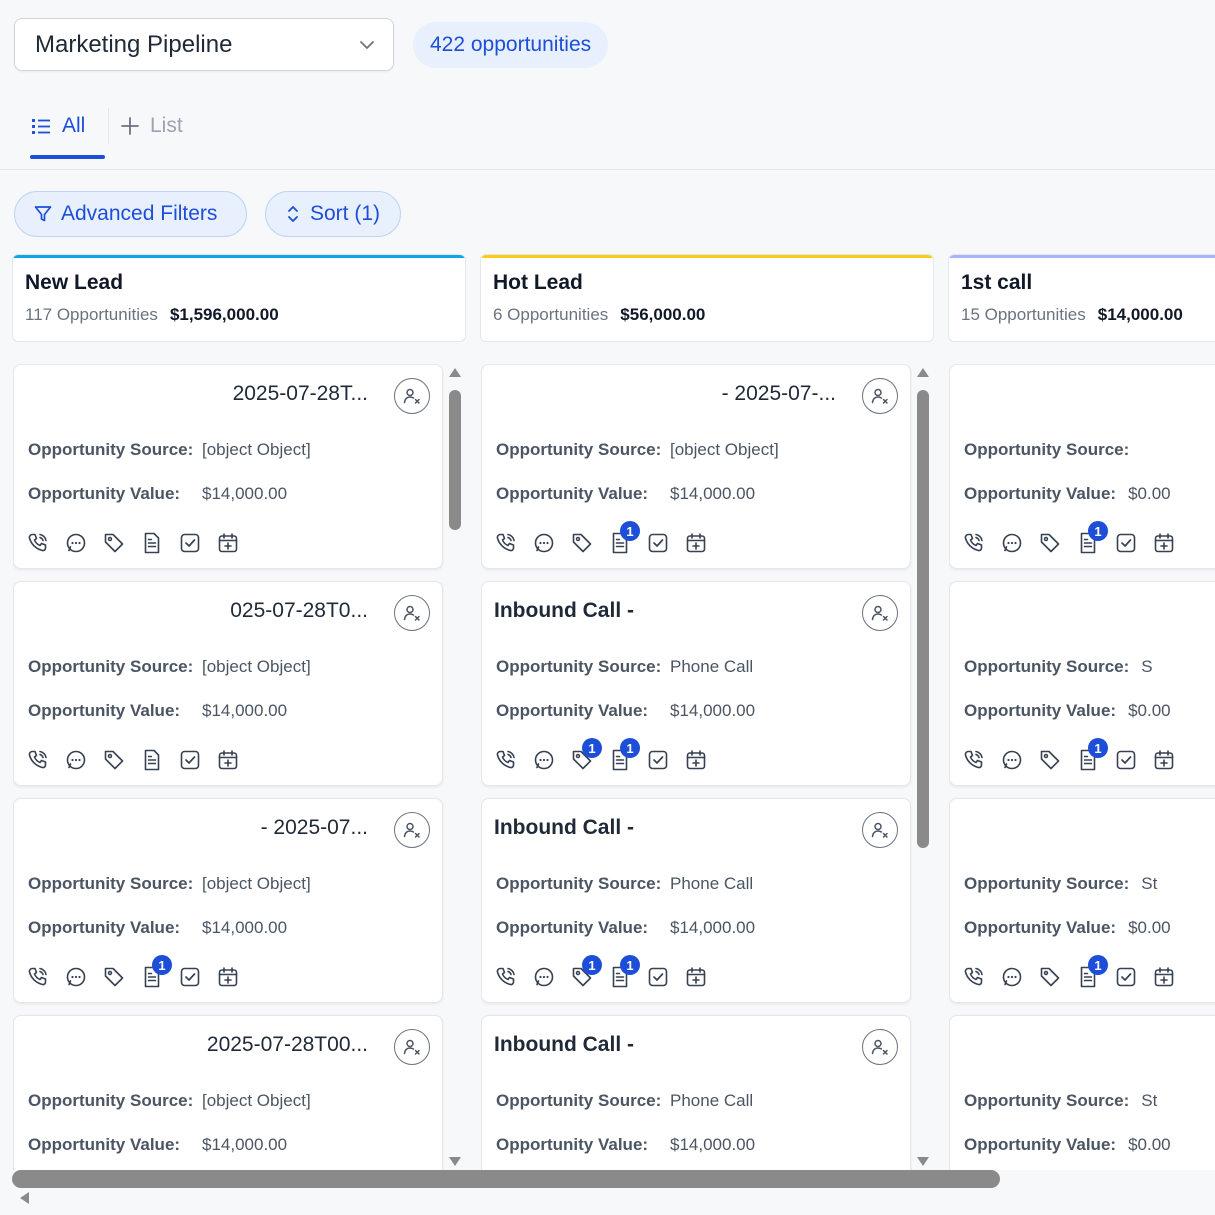  I want to click on column-scrollbar-hot-lead, so click(923, 767).